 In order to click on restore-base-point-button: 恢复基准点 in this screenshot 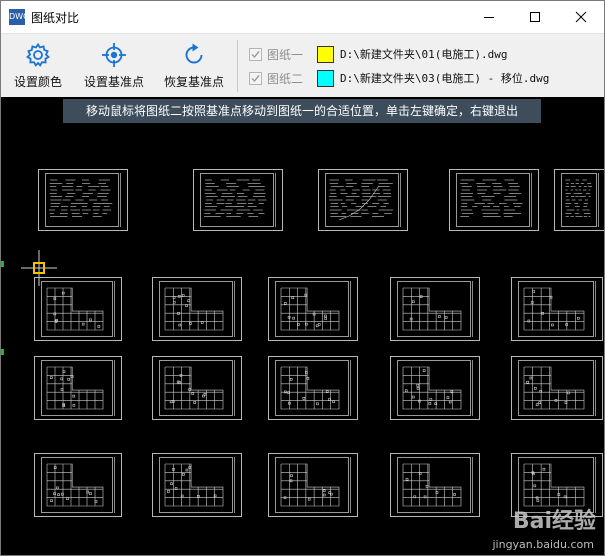, I will do `click(194, 66)`.